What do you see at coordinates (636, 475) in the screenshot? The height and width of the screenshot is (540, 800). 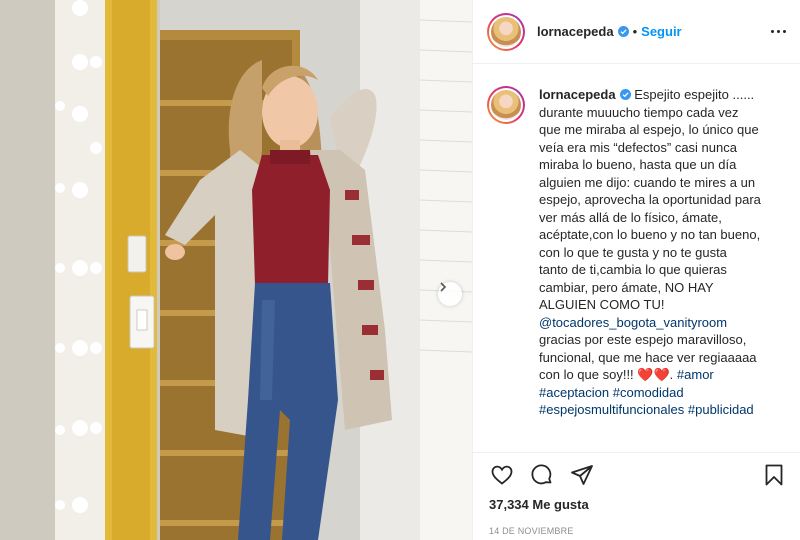 I see `action-bar` at bounding box center [636, 475].